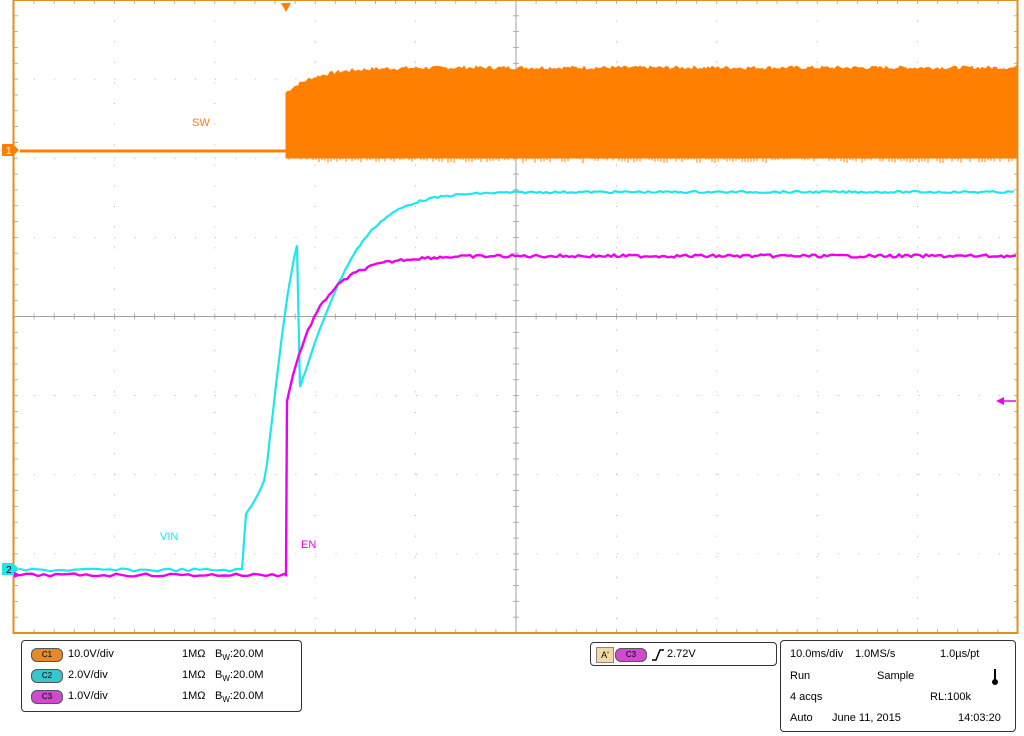 The width and height of the screenshot is (1024, 736). I want to click on ch1-scale: 10.0V/div, so click(91, 654).